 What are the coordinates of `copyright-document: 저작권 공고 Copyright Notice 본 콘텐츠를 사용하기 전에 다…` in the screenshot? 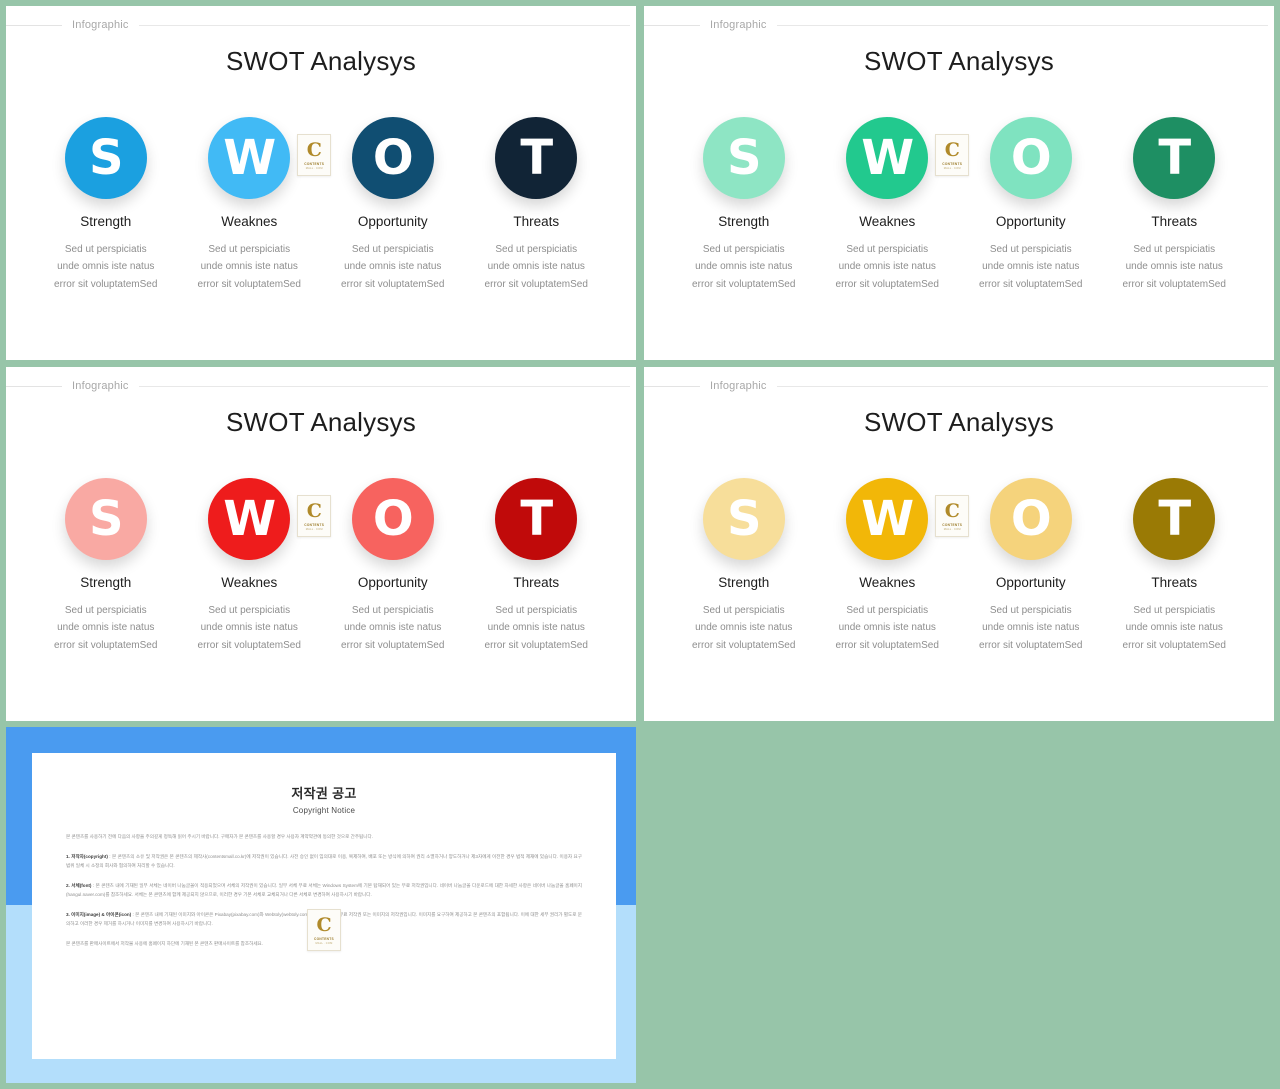 It's located at (324, 906).